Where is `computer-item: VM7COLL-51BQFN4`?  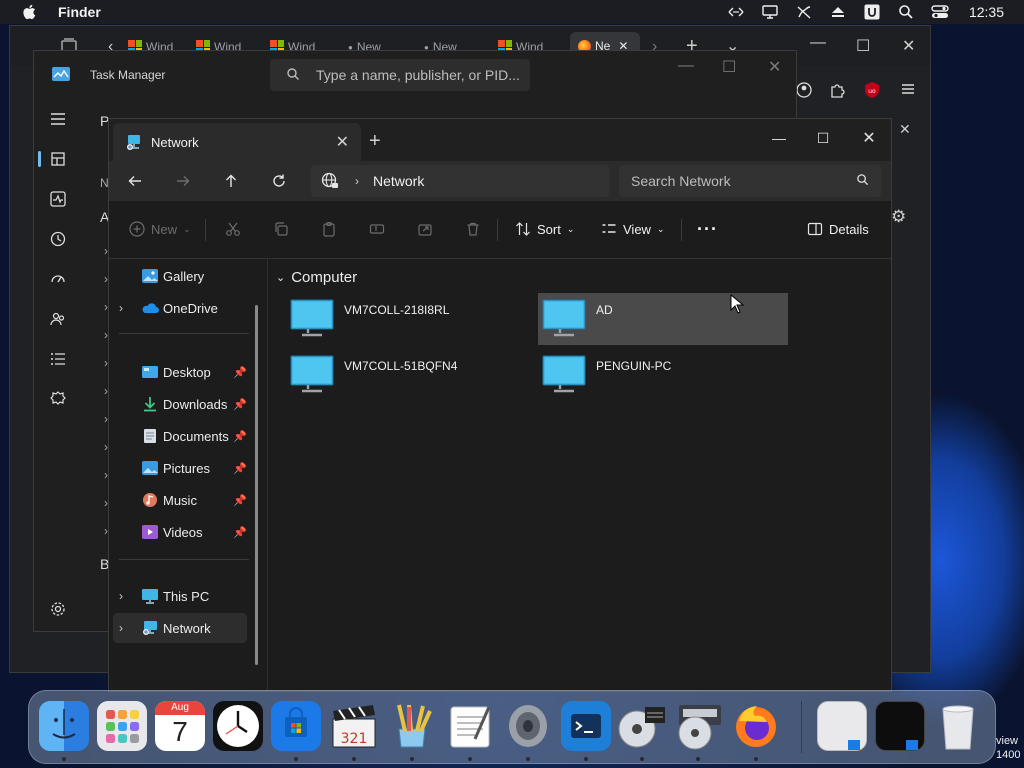 computer-item: VM7COLL-51BQFN4 is located at coordinates (411, 375).